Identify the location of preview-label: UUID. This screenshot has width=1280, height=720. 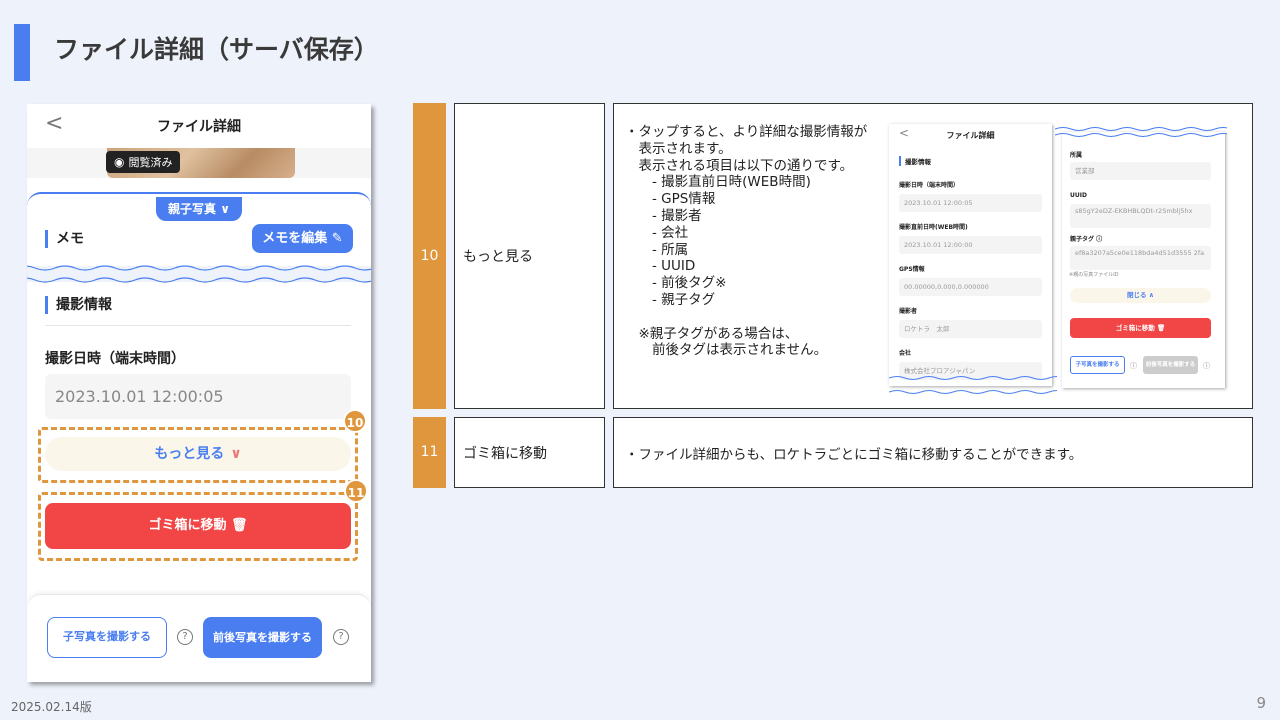
(1078, 195).